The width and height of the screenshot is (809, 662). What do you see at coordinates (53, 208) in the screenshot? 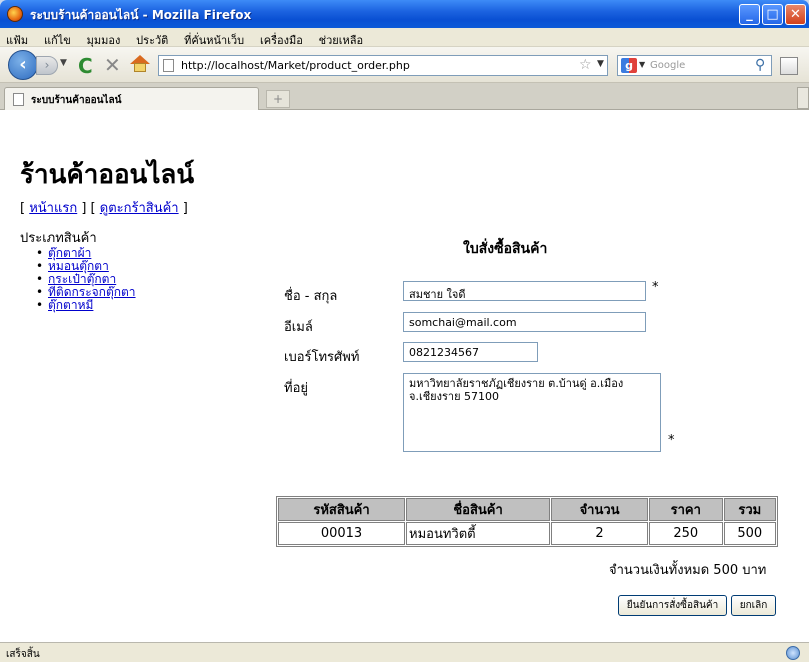
I see `home-link: หน้าแรก` at bounding box center [53, 208].